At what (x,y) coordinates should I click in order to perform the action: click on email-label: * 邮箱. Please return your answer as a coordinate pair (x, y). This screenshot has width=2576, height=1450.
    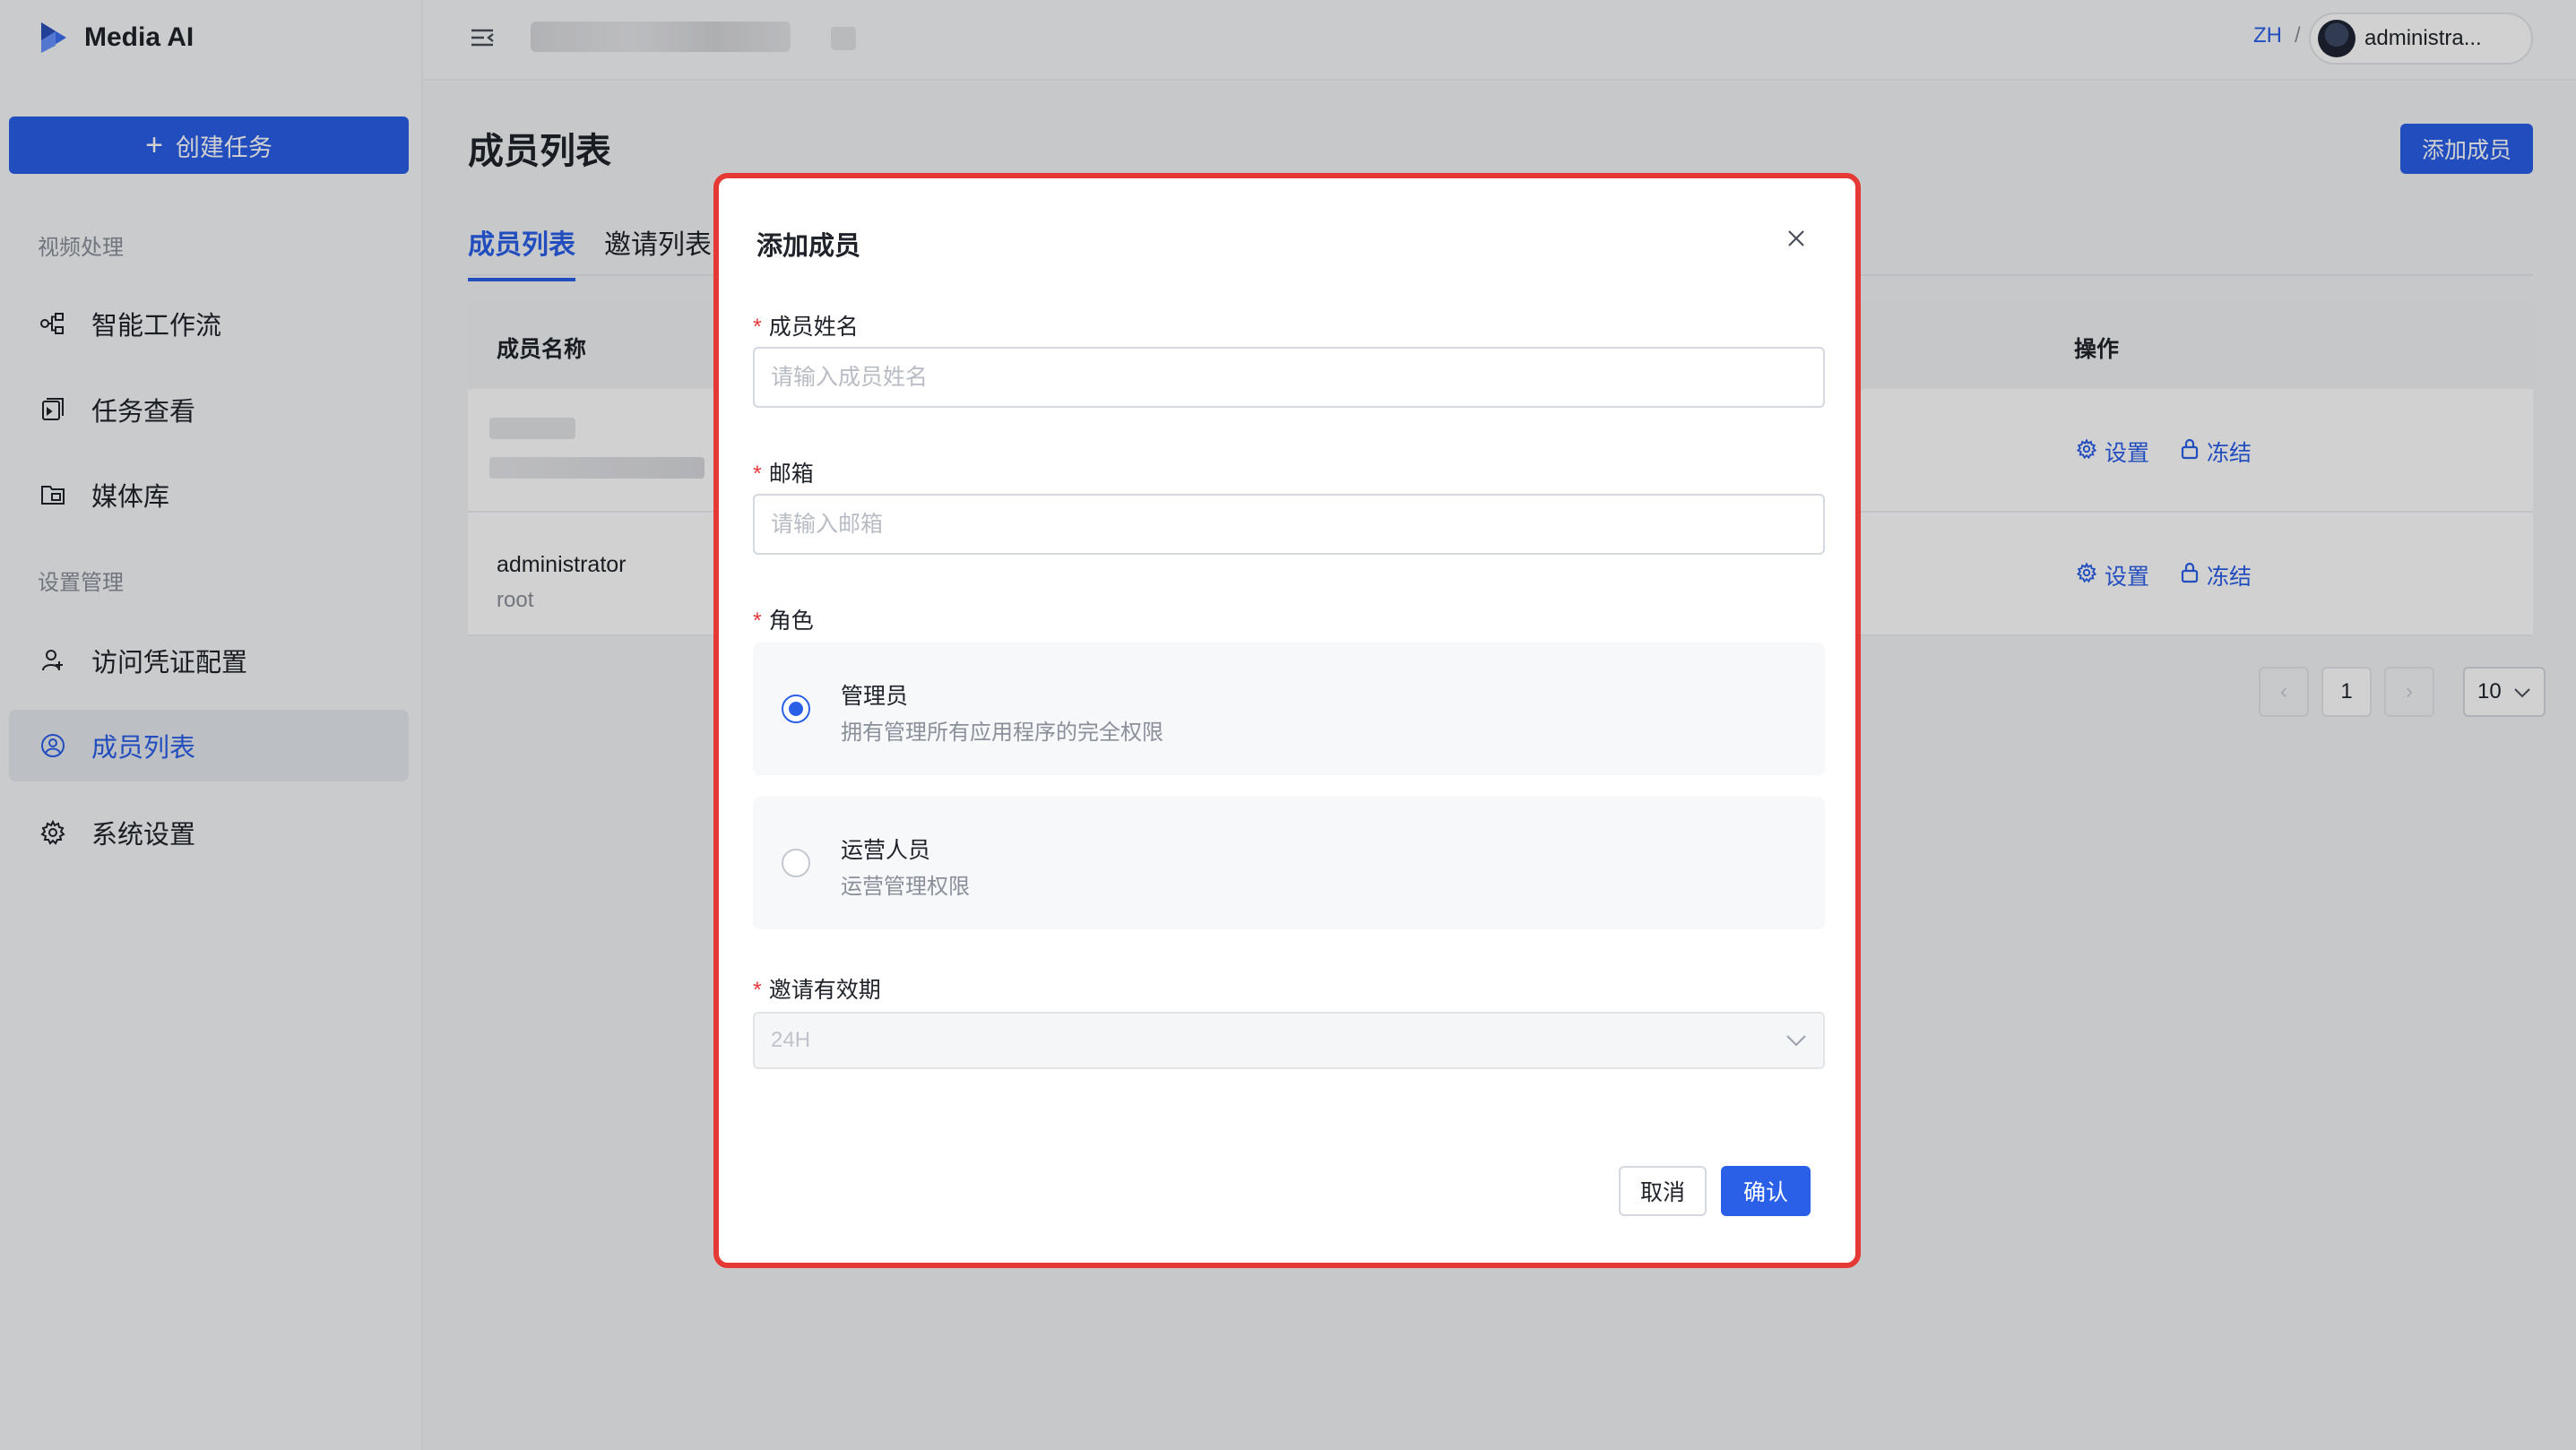
    Looking at the image, I should click on (783, 474).